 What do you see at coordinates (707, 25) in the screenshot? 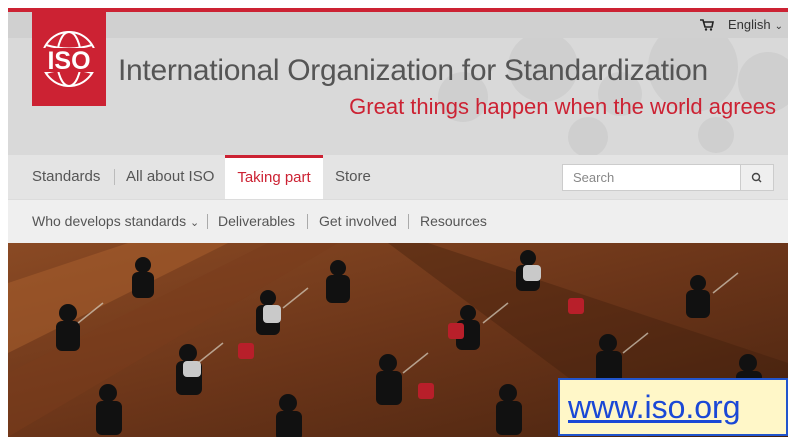
I see `cart-icon` at bounding box center [707, 25].